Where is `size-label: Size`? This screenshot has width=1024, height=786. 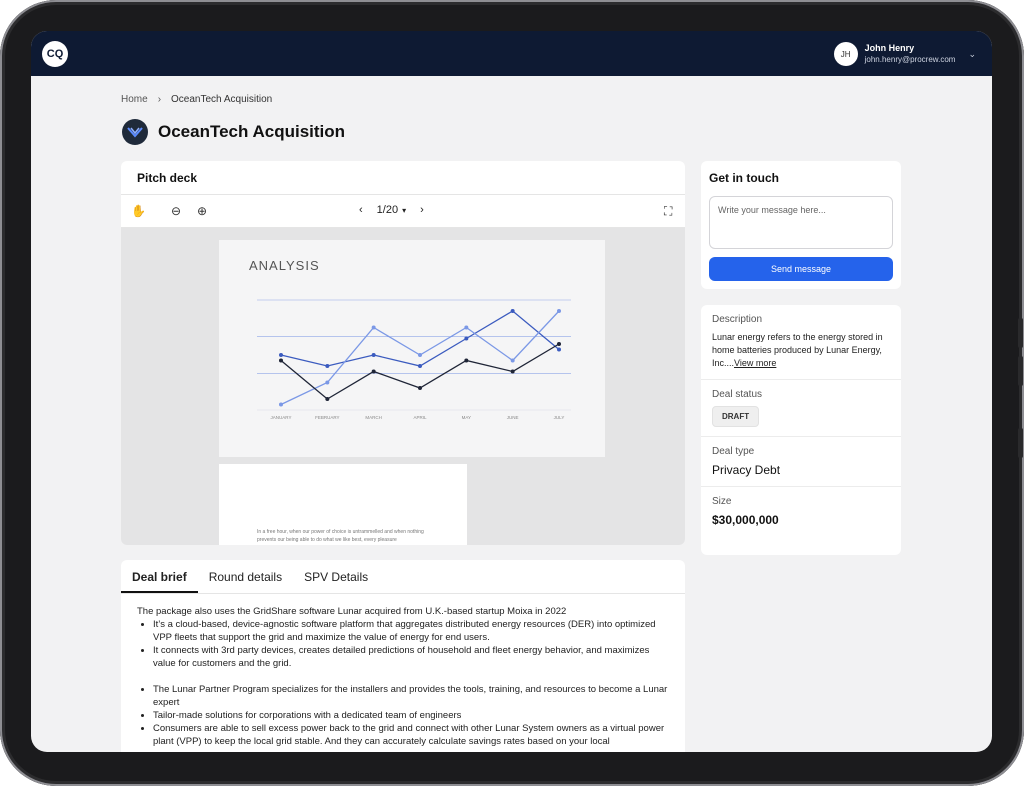 size-label: Size is located at coordinates (722, 501).